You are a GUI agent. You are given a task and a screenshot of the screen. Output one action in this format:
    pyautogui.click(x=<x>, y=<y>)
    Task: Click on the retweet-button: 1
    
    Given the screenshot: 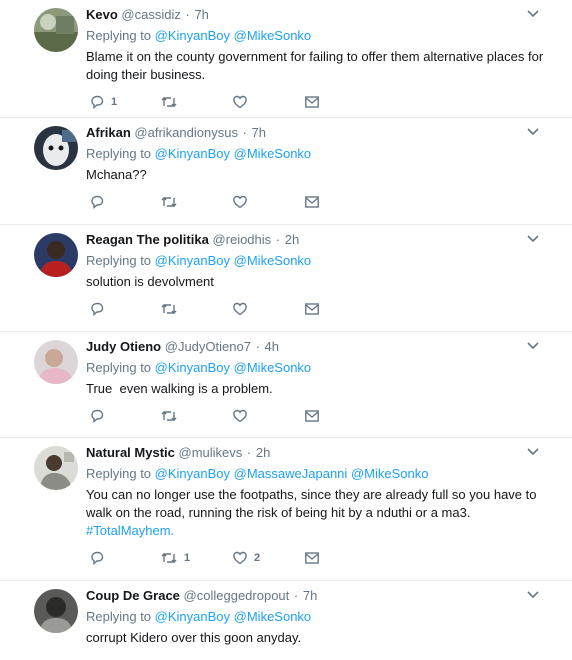 What is the action you would take?
    pyautogui.click(x=175, y=558)
    